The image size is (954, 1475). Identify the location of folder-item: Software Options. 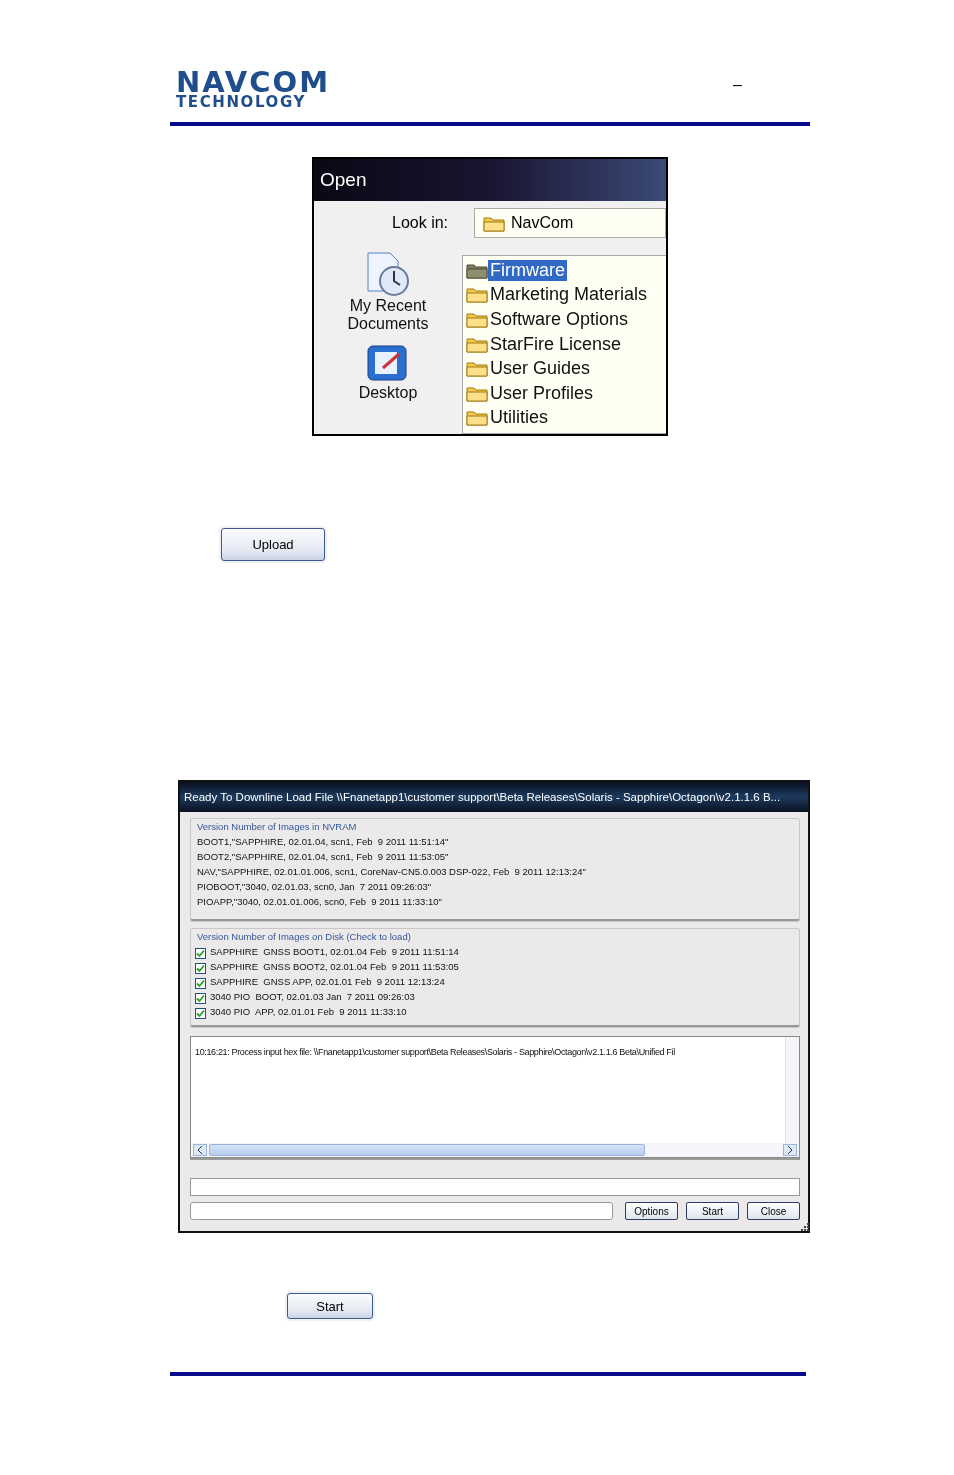
(559, 319).